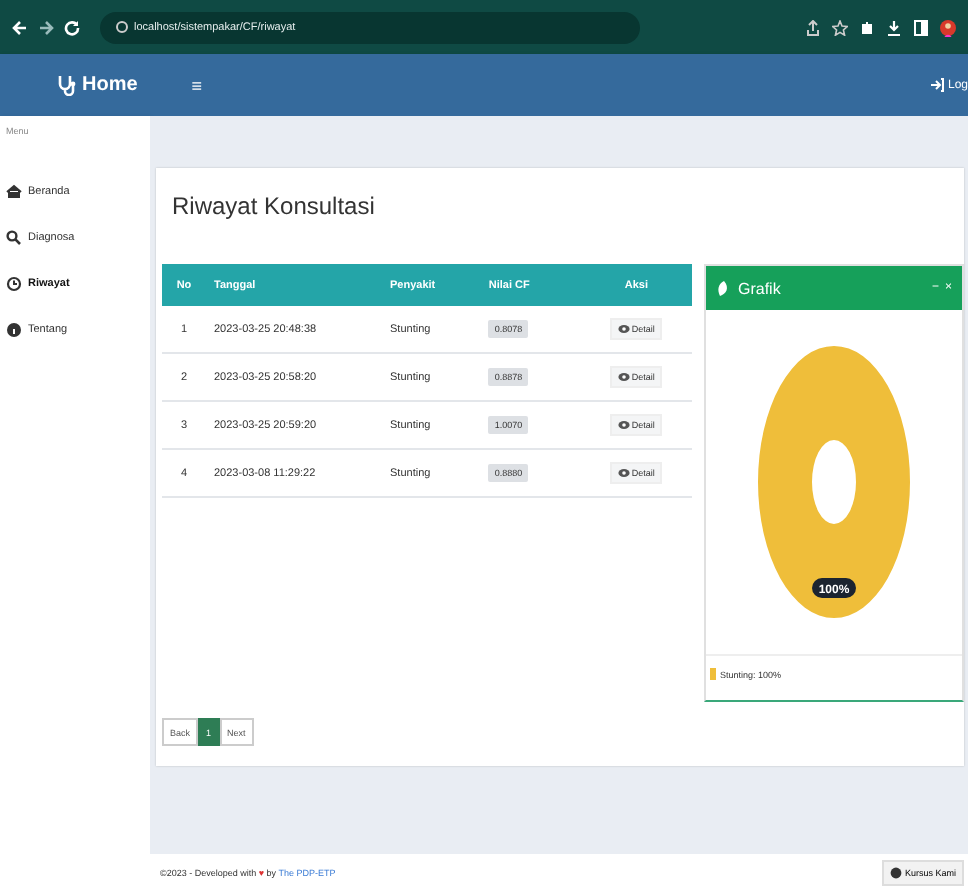 The image size is (968, 892). I want to click on avatar-icon, so click(948, 27).